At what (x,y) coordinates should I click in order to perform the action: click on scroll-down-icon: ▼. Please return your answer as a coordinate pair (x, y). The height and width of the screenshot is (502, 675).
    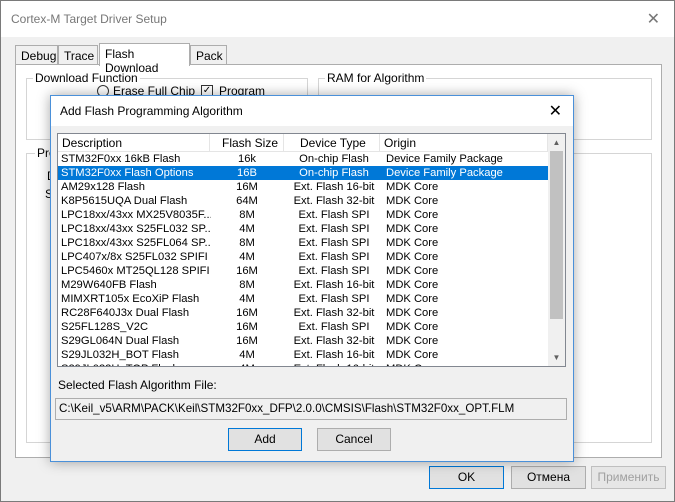
    Looking at the image, I should click on (556, 357).